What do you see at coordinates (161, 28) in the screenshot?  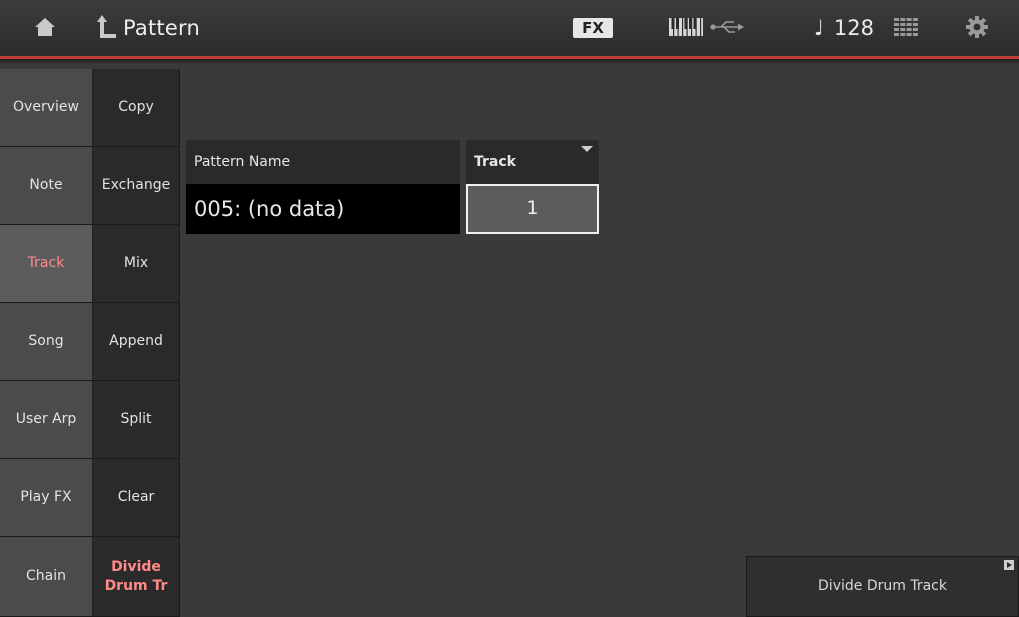 I see `page-title: Pattern` at bounding box center [161, 28].